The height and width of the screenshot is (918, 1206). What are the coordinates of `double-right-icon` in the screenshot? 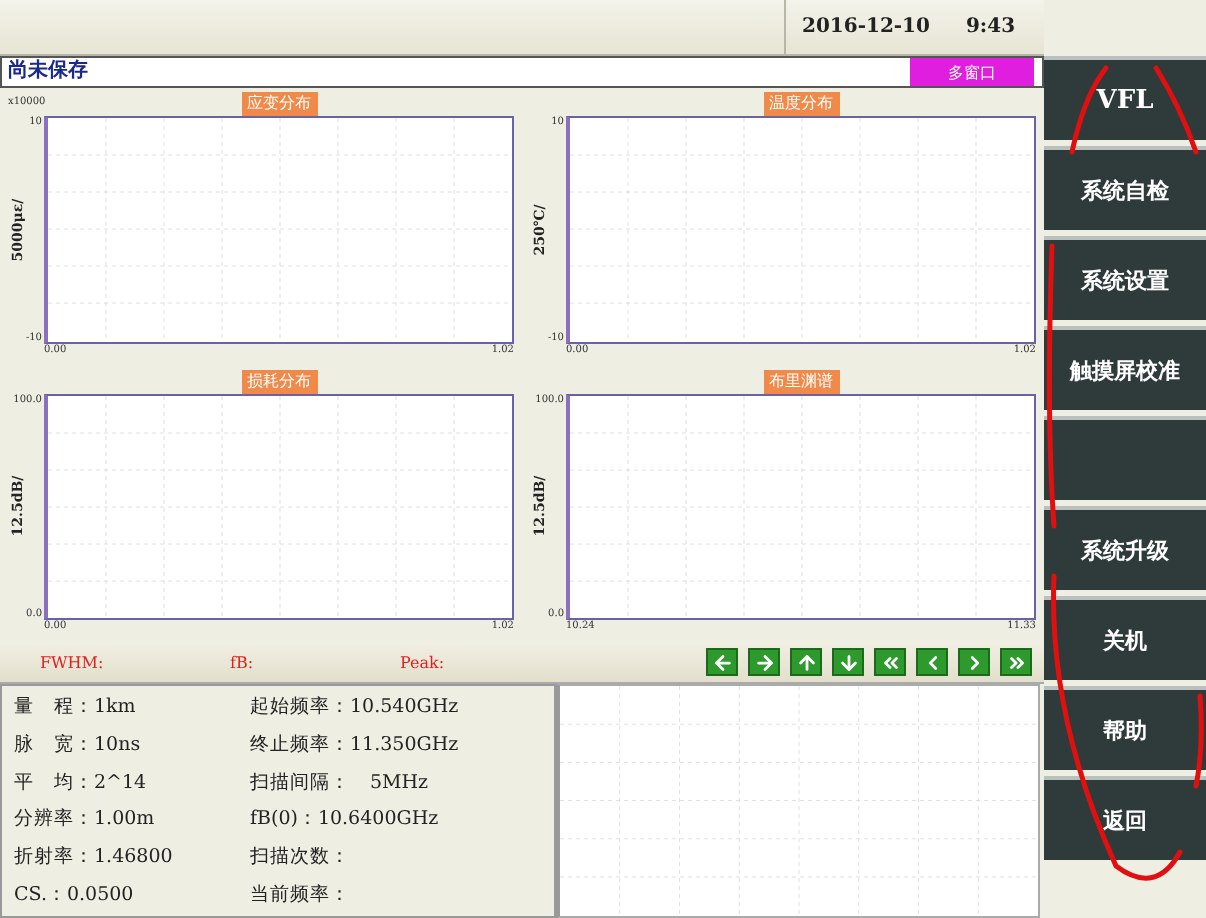 It's located at (1016, 662).